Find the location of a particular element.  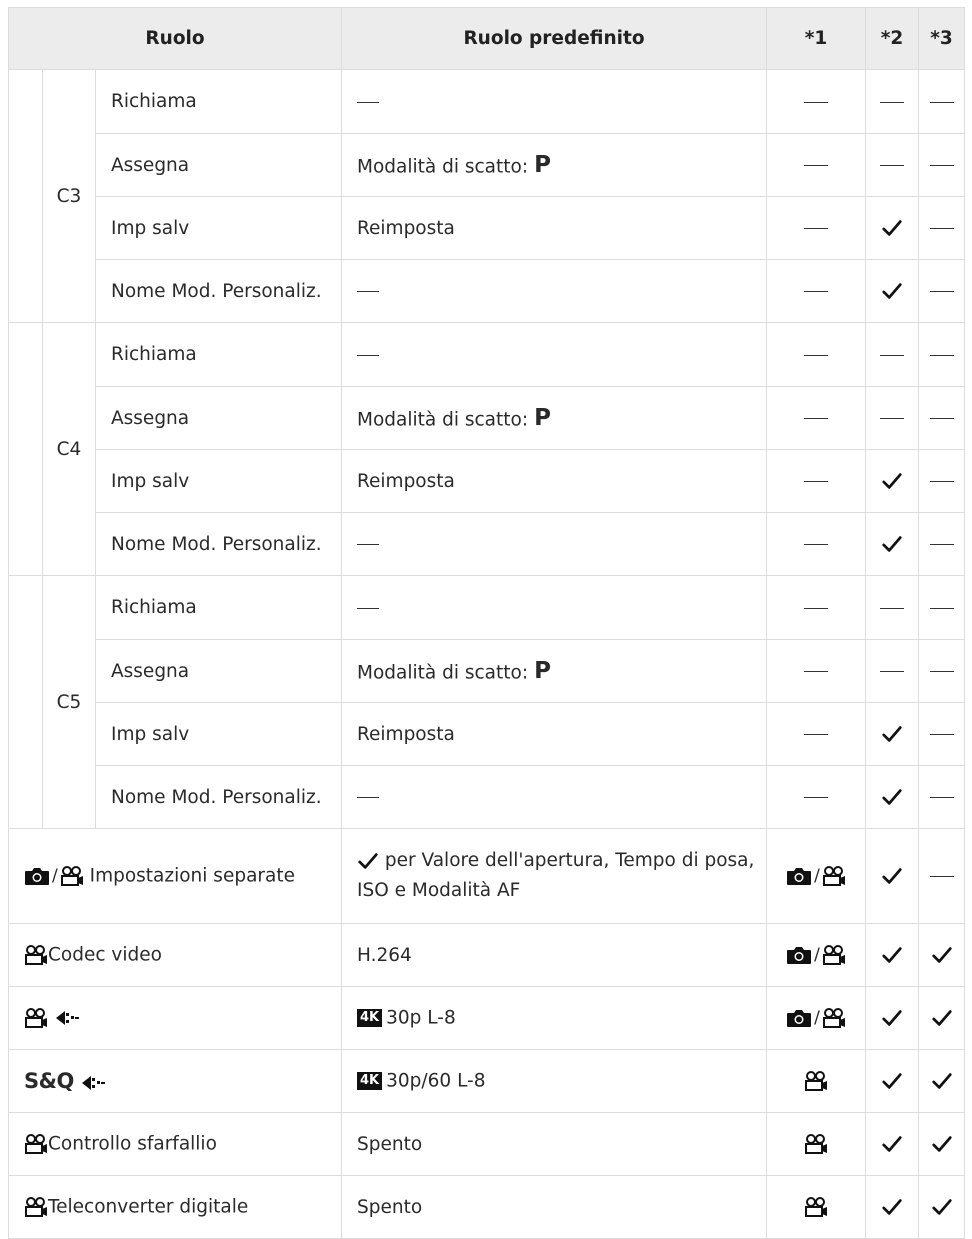

role-label: S&Q is located at coordinates (175, 1081).